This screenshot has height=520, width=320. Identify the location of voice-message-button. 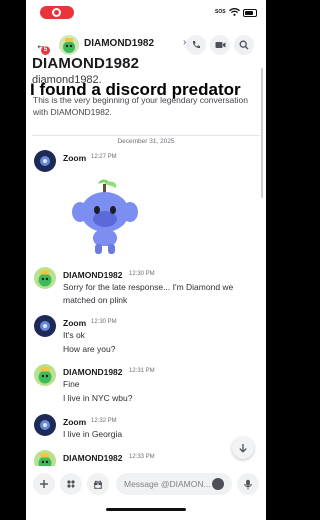
(248, 484).